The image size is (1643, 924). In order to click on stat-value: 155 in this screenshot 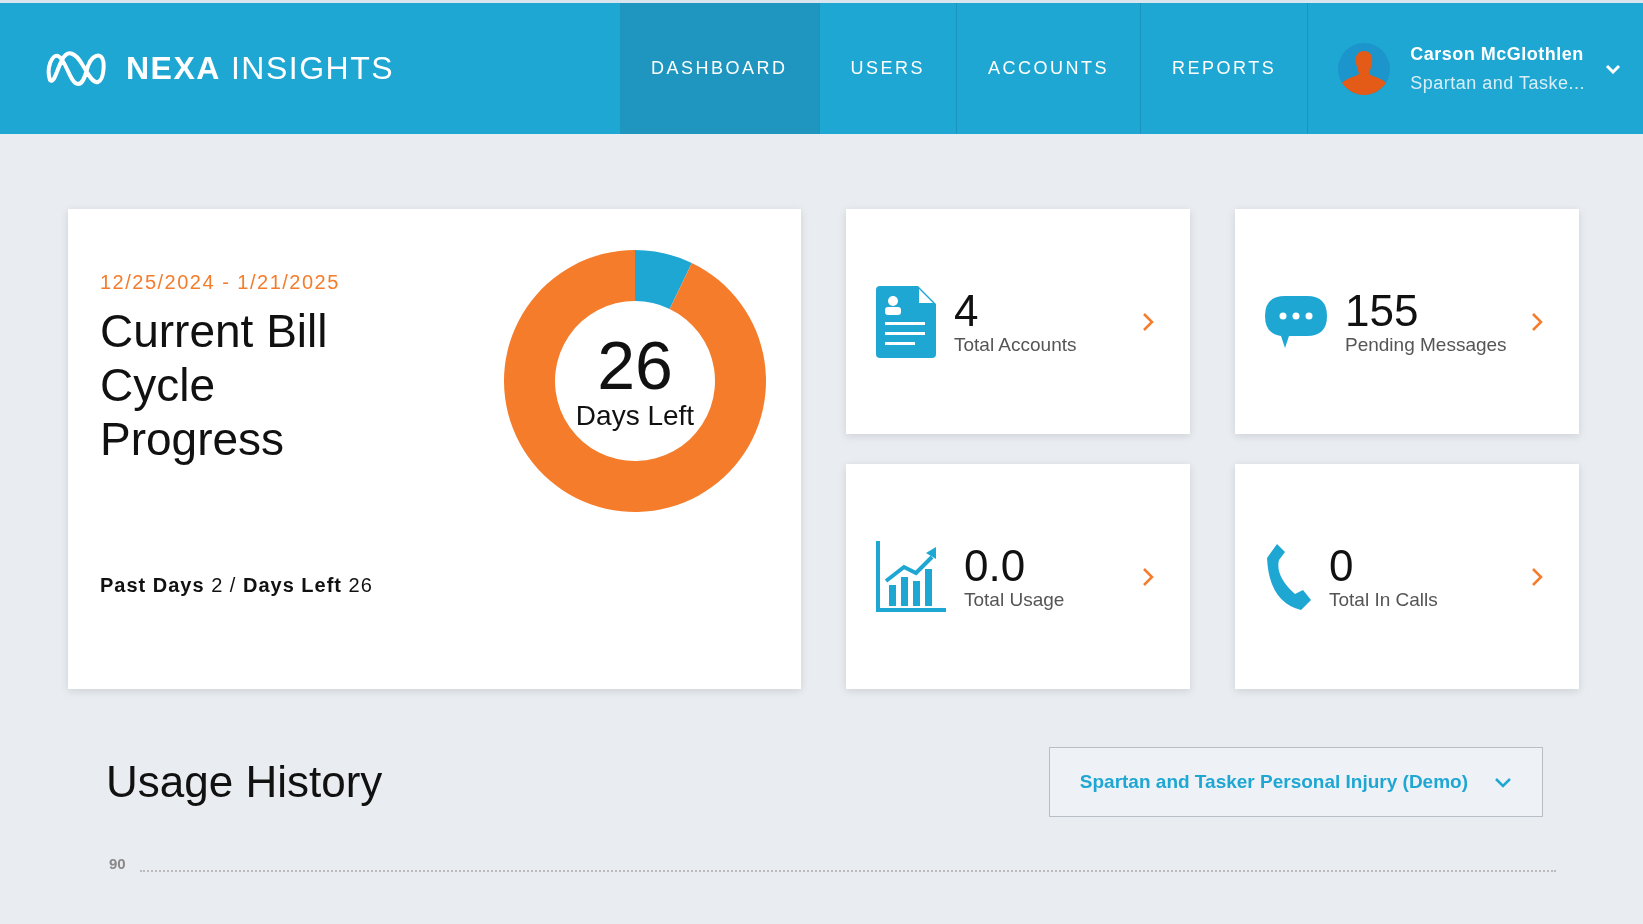, I will do `click(1382, 310)`.